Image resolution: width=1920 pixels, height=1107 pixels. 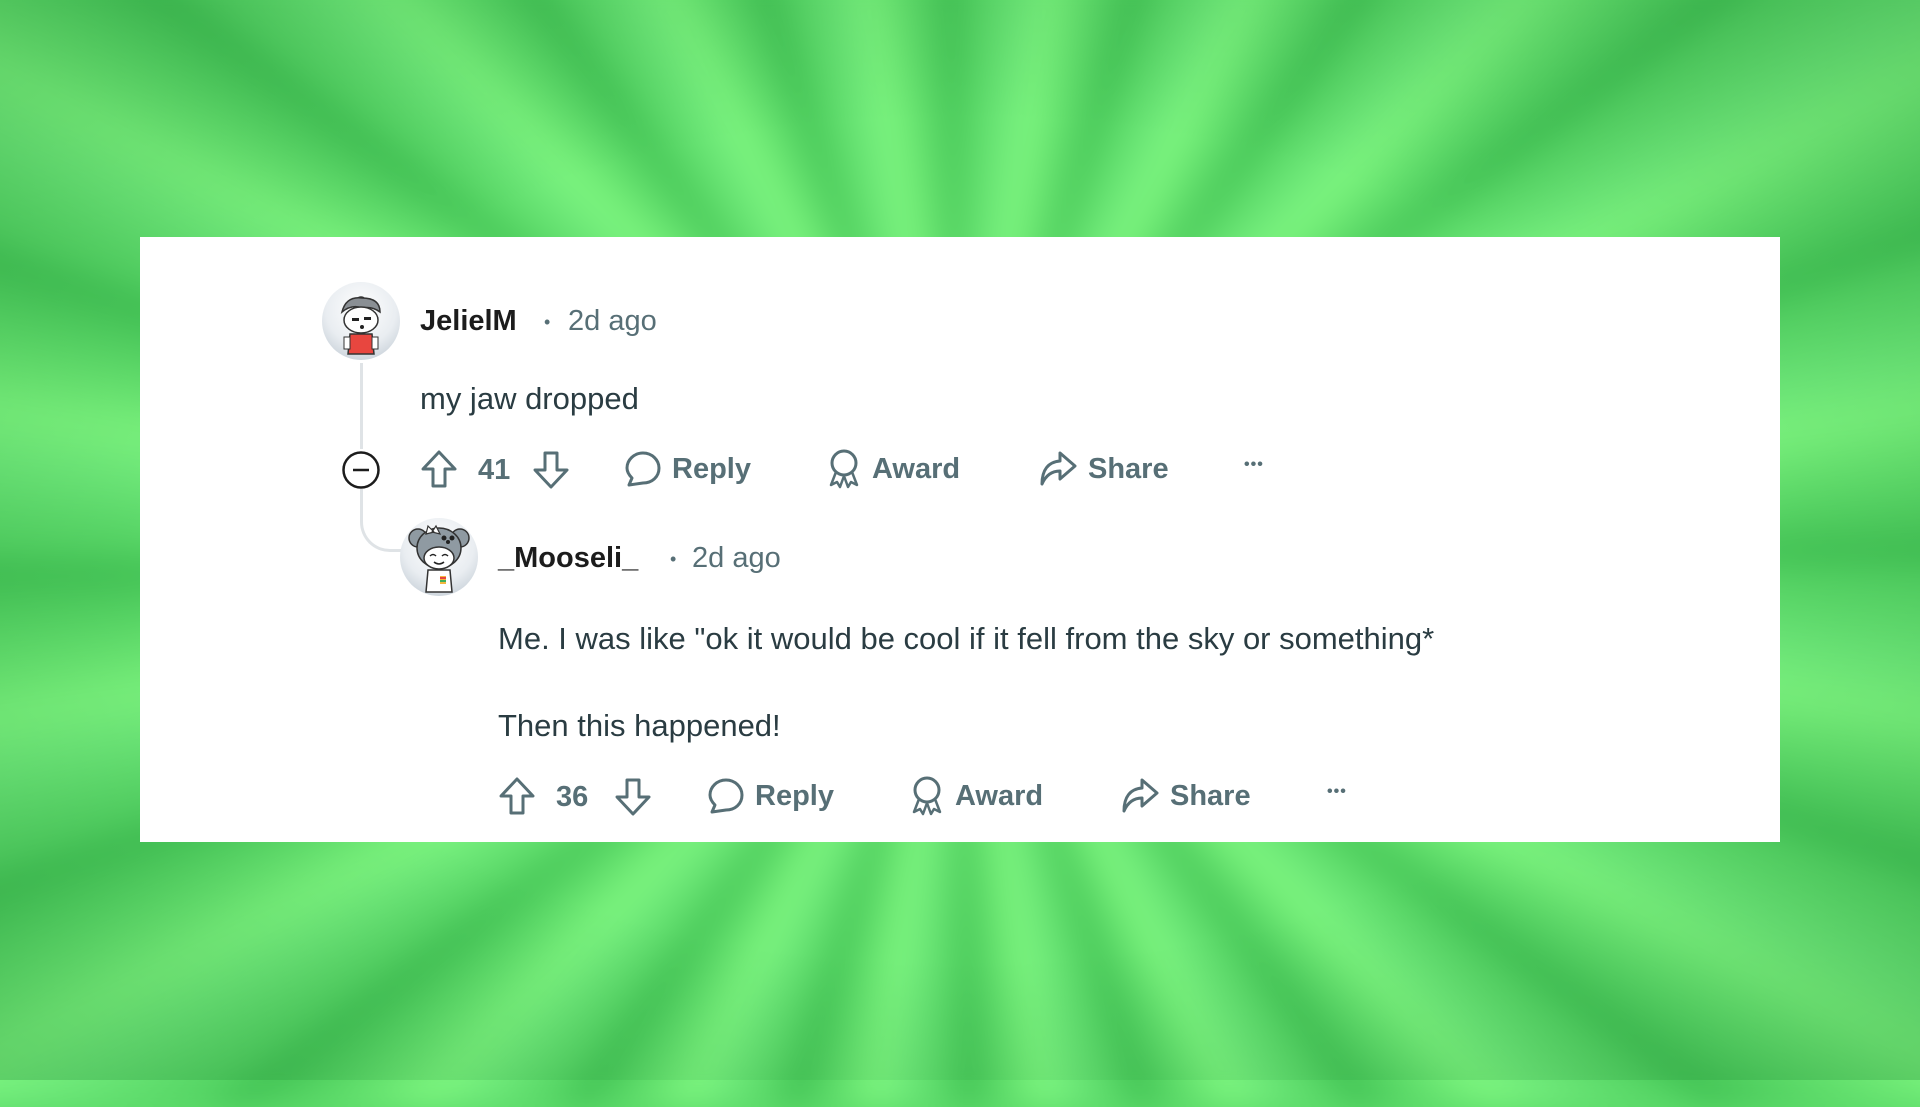 I want to click on comment-username: _Mooseli_, so click(x=568, y=558).